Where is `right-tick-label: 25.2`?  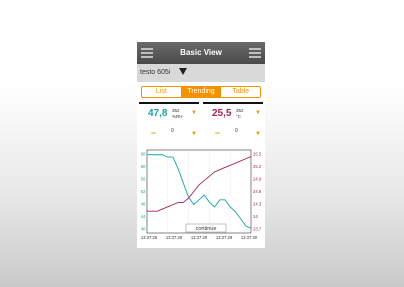 right-tick-label: 25.2 is located at coordinates (257, 166).